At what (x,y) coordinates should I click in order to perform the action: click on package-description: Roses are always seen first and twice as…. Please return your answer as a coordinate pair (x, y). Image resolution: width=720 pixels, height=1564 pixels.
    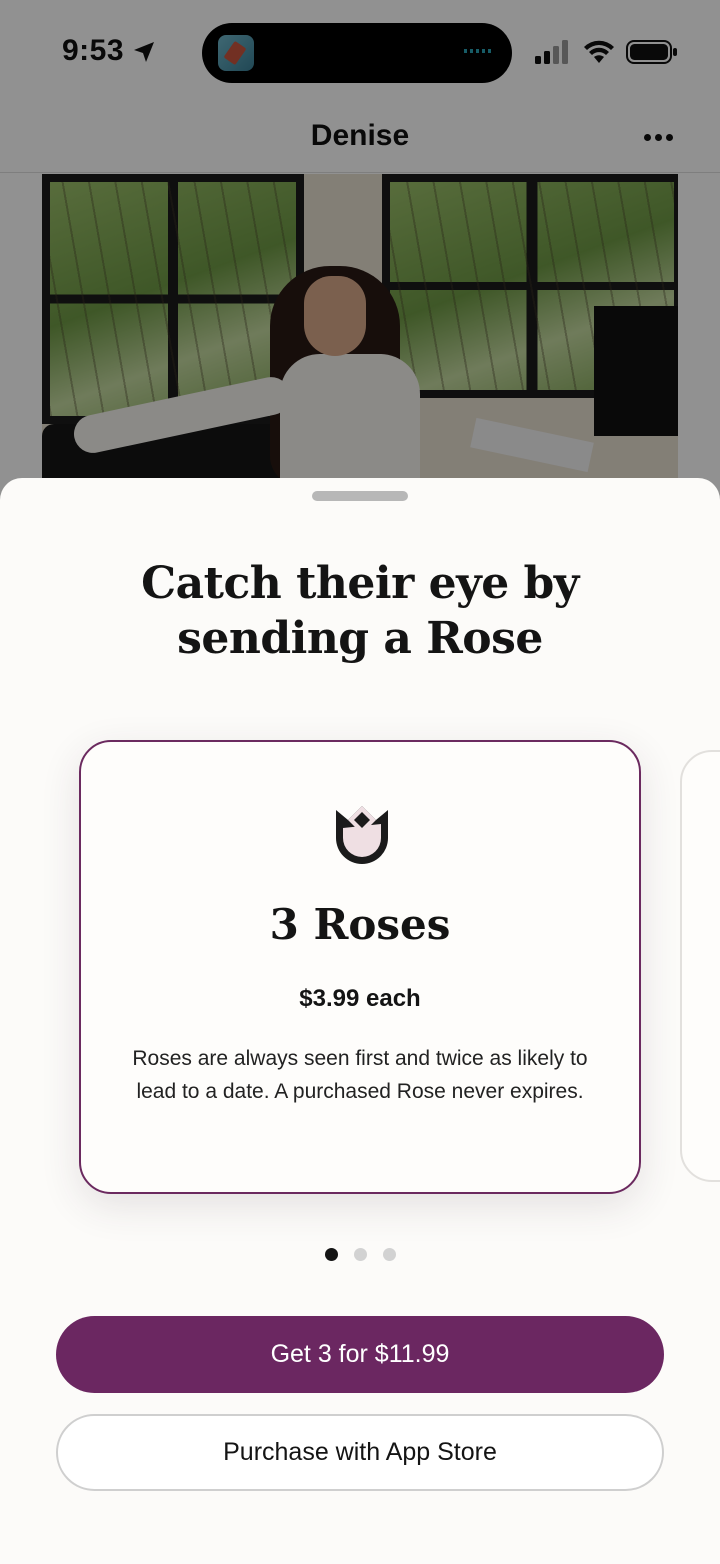
    Looking at the image, I should click on (360, 1075).